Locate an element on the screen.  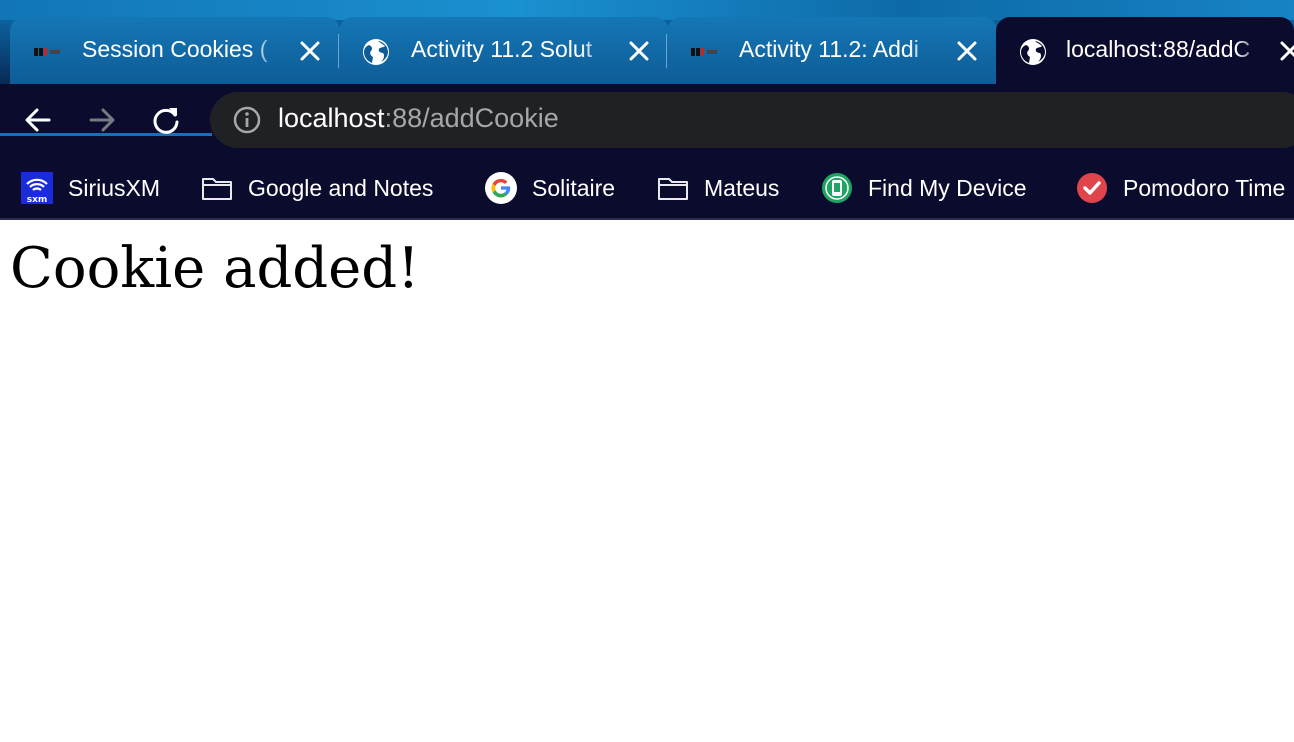
bookmark-label: Mateus is located at coordinates (742, 187).